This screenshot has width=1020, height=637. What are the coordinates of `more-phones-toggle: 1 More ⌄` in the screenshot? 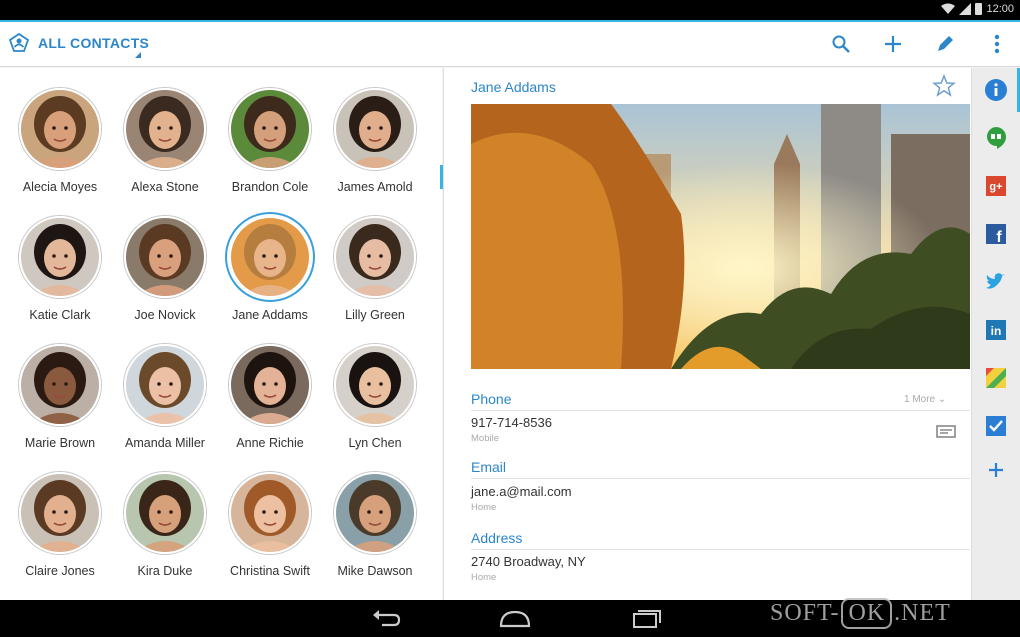 It's located at (925, 399).